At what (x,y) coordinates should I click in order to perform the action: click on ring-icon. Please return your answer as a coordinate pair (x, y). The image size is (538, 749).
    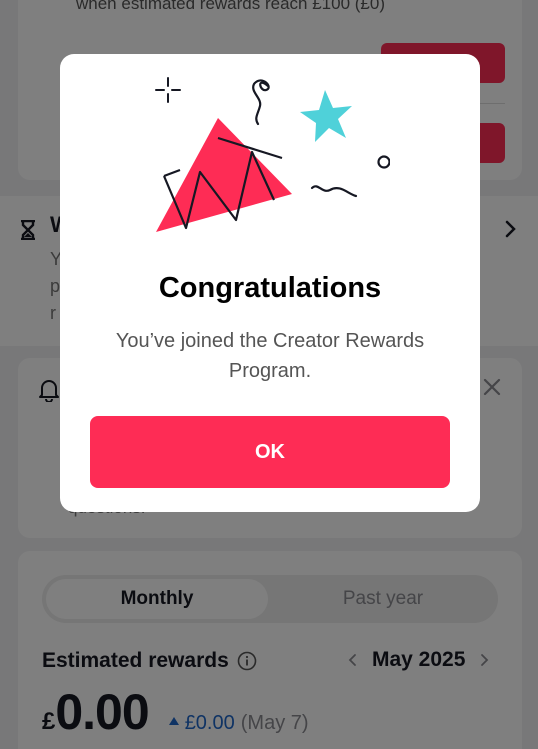
    Looking at the image, I should click on (383, 162).